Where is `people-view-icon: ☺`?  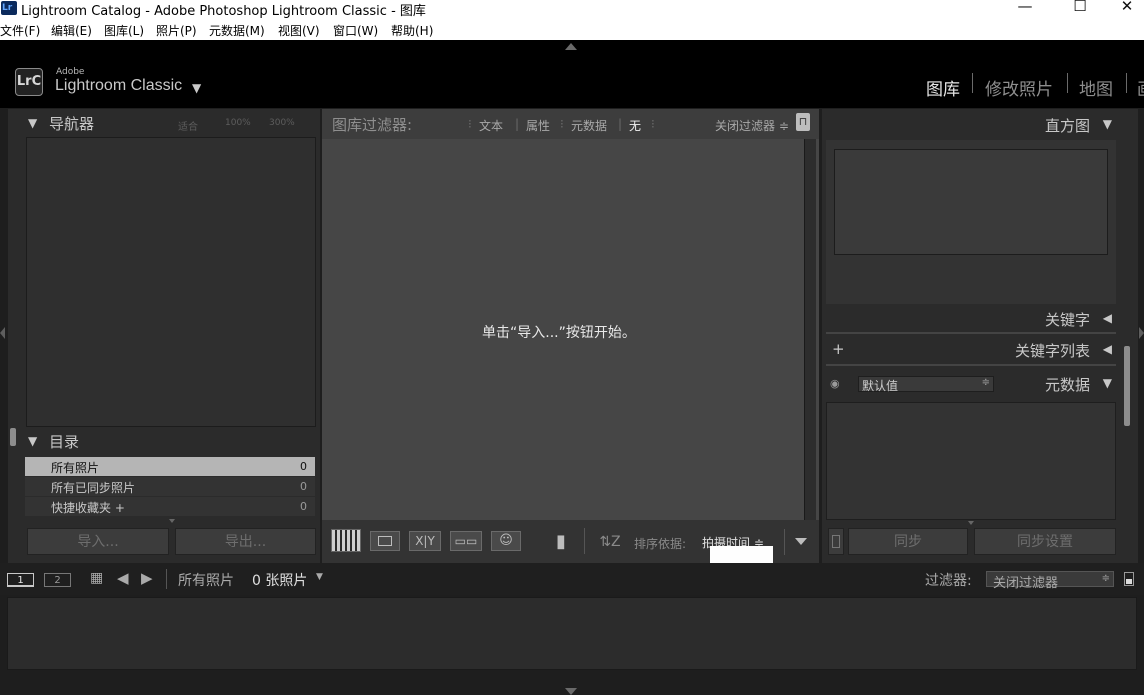
people-view-icon: ☺ is located at coordinates (506, 541).